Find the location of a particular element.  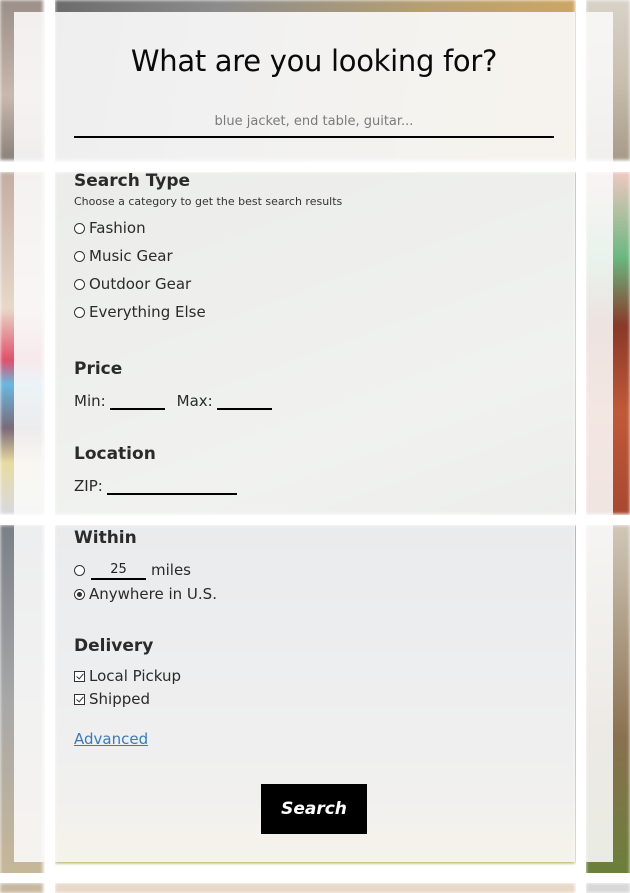

option-label: Shipped is located at coordinates (119, 699).